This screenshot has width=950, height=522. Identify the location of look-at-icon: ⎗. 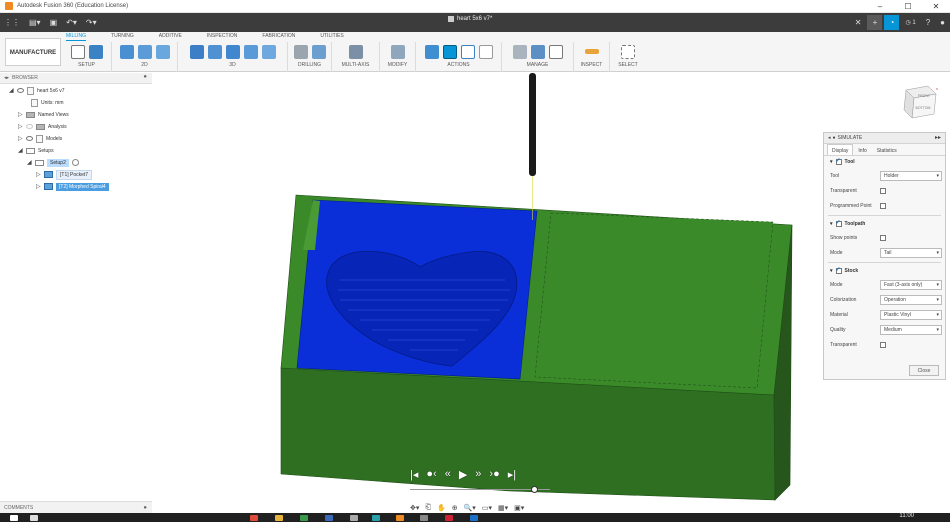
(428, 508).